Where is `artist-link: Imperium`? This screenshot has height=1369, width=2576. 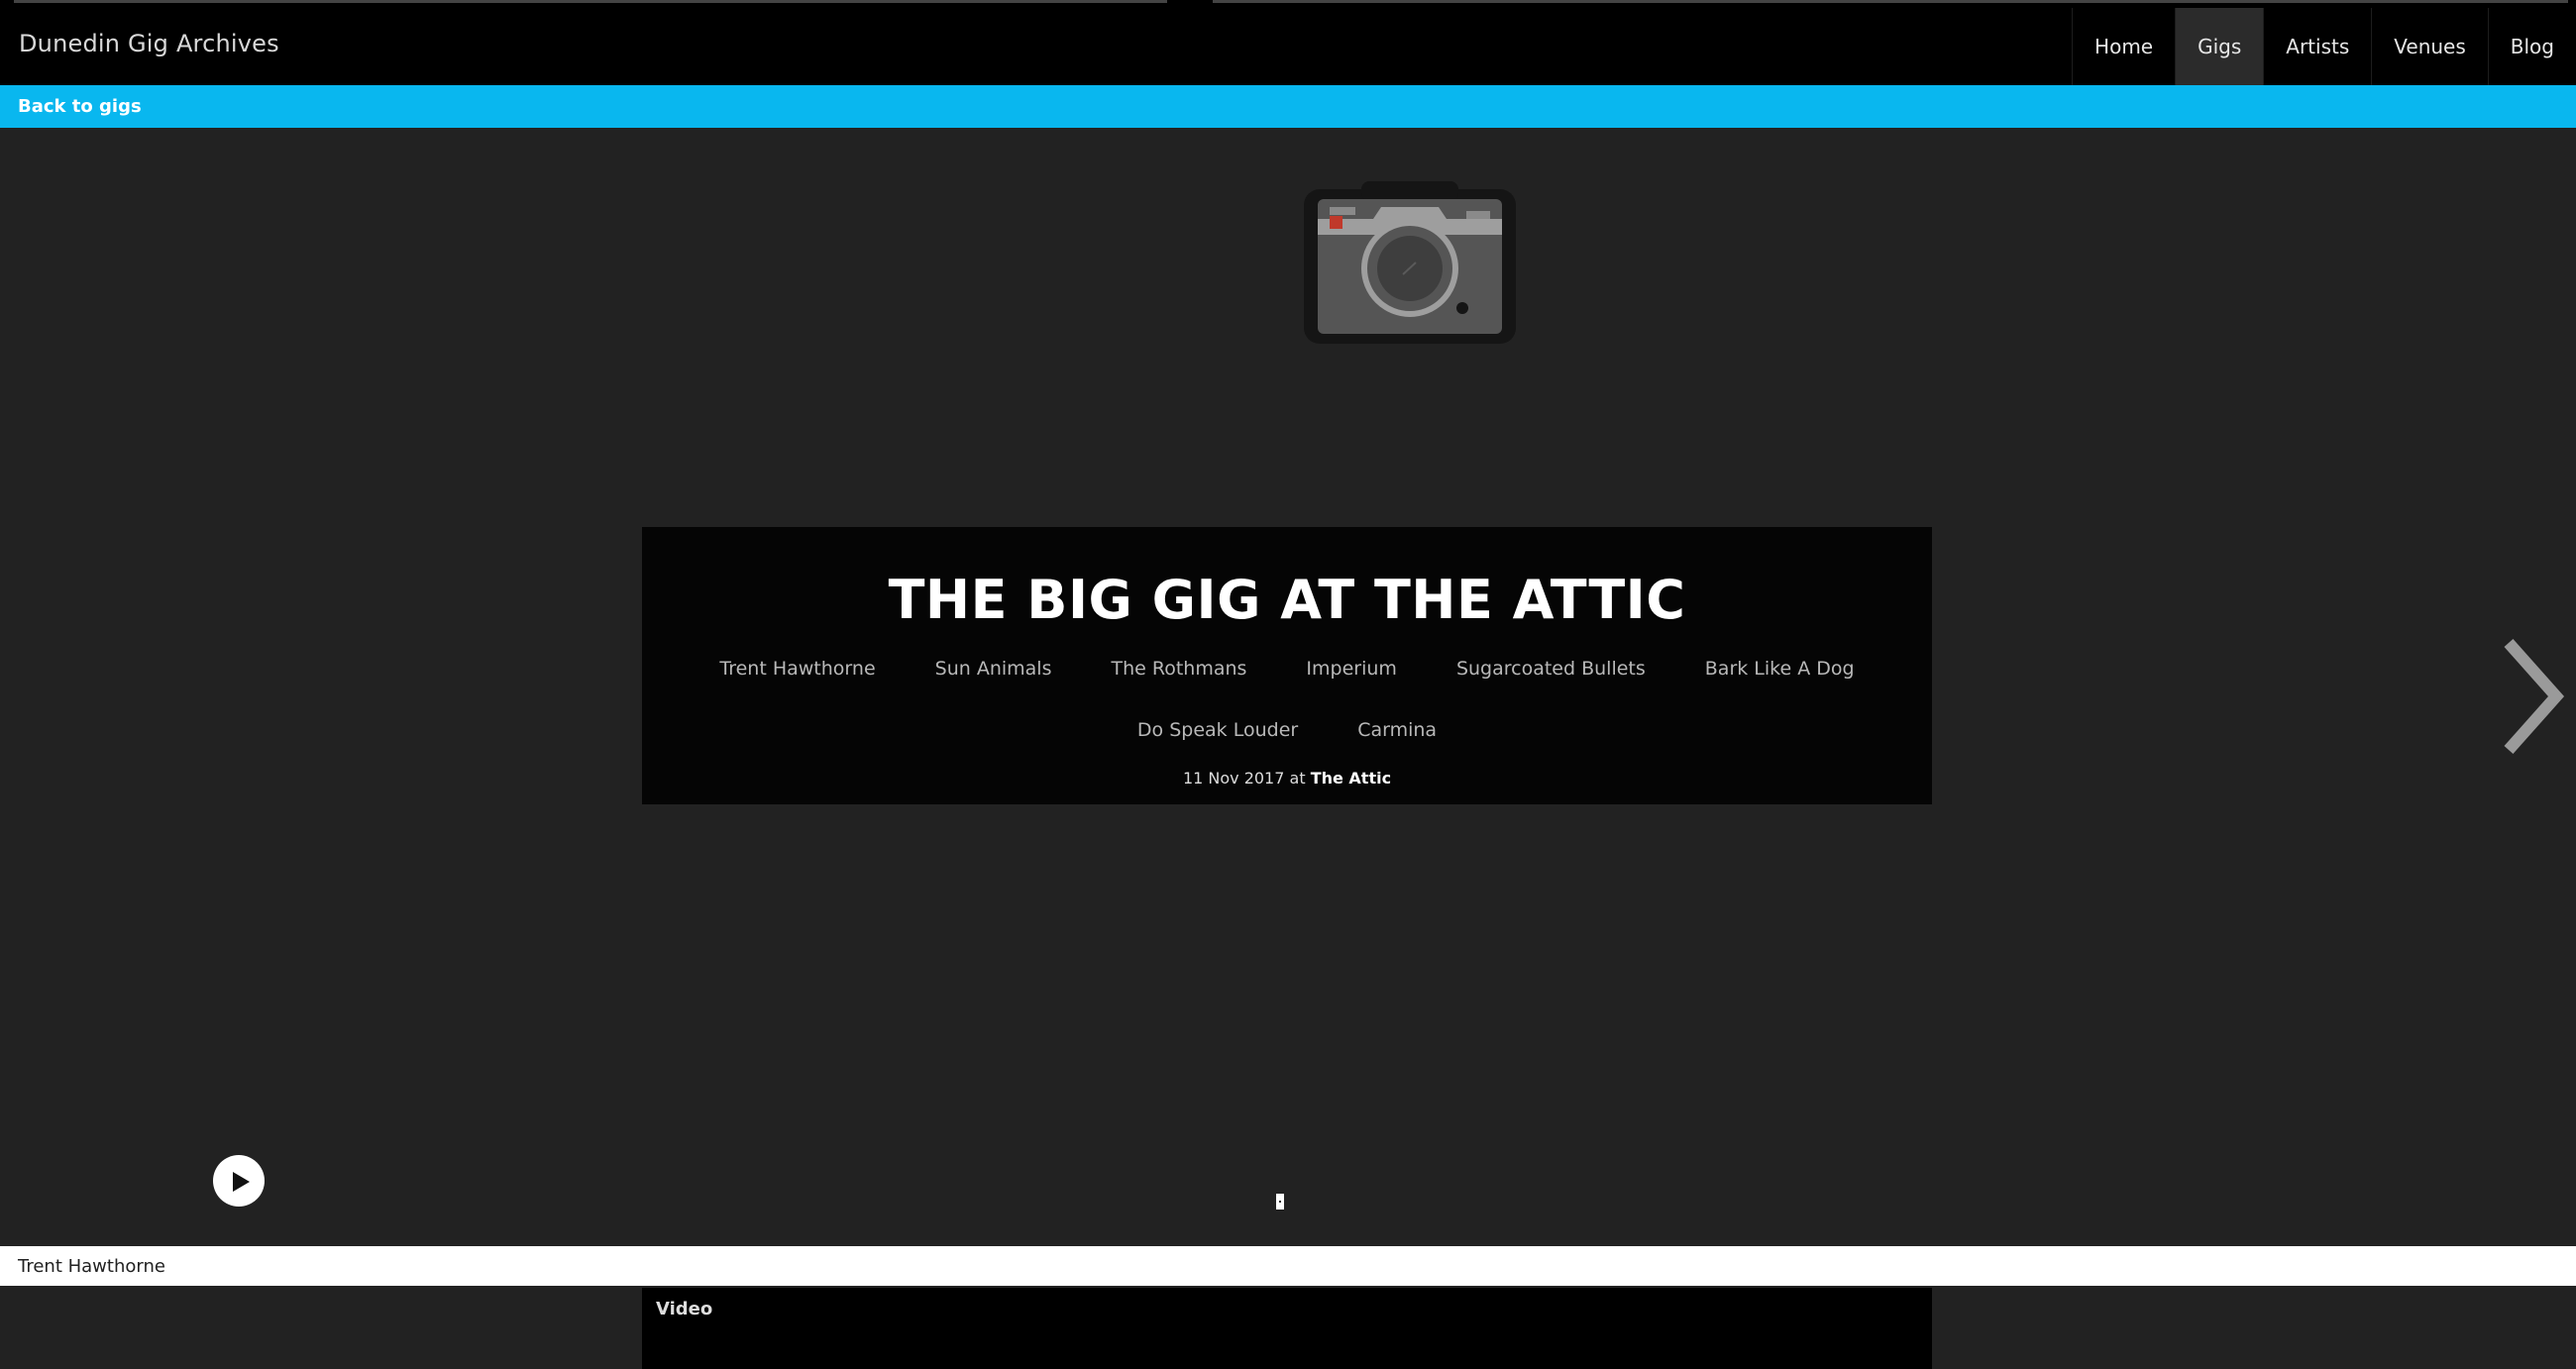
artist-link: Imperium is located at coordinates (1351, 669).